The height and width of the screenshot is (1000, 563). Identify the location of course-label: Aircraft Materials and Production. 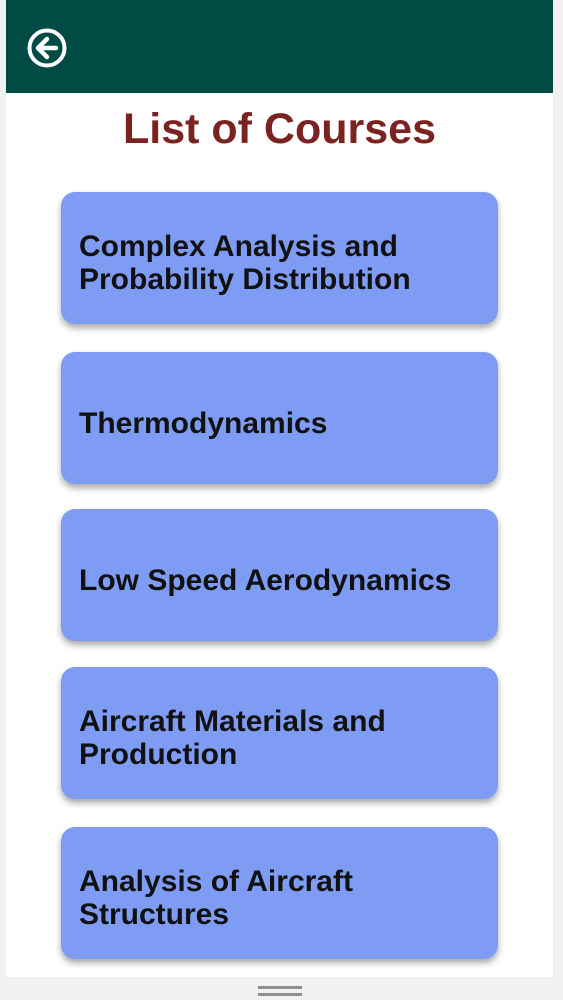
(232, 738).